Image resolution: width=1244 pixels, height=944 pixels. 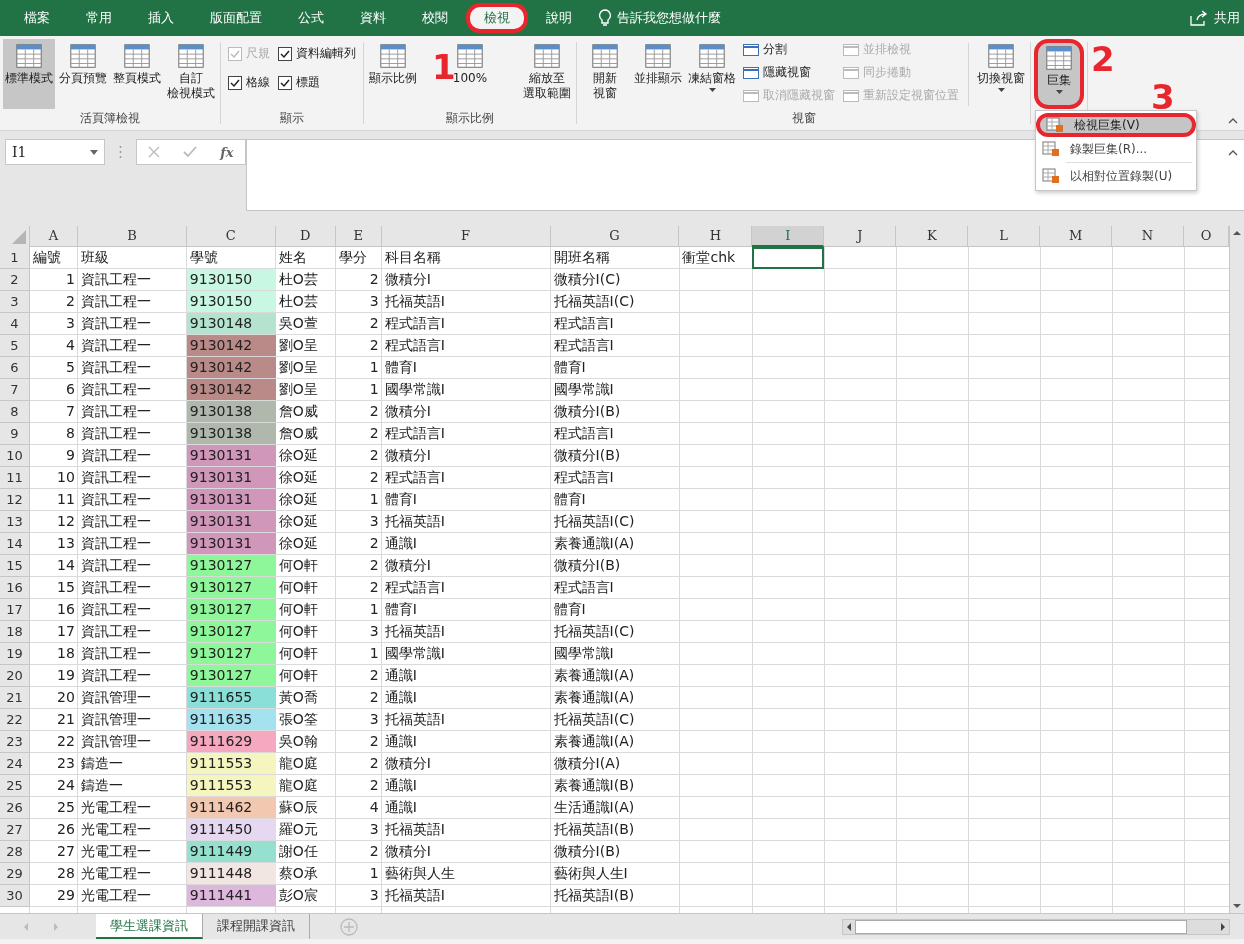 I want to click on checkbox-icon, so click(x=285, y=53).